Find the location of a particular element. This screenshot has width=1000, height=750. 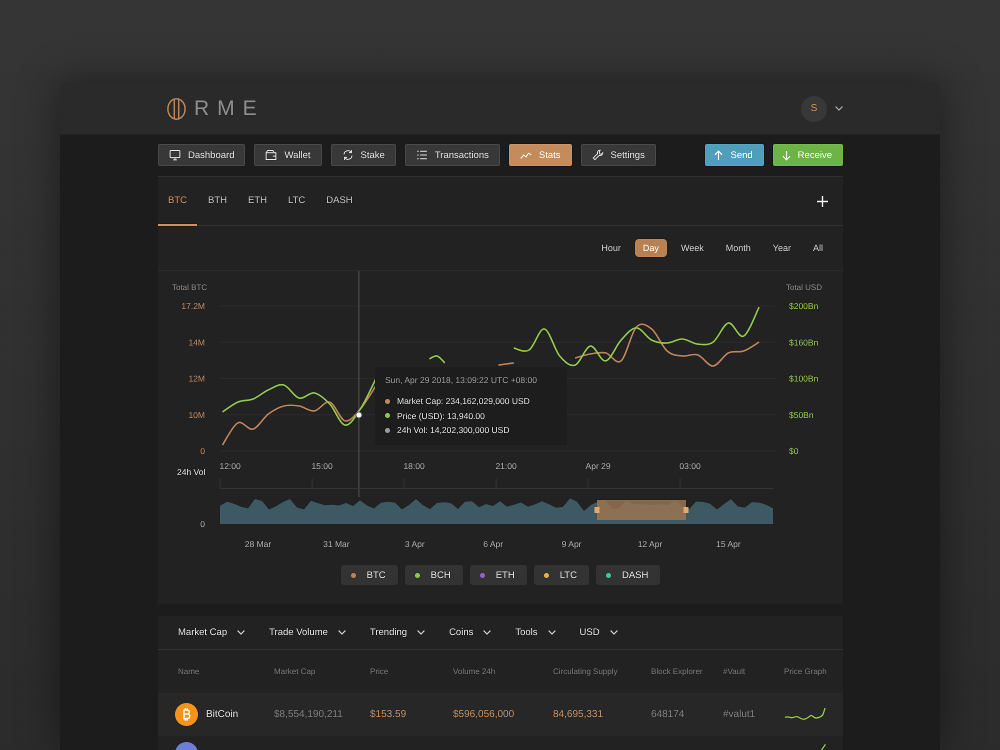

wrench-icon is located at coordinates (598, 155).